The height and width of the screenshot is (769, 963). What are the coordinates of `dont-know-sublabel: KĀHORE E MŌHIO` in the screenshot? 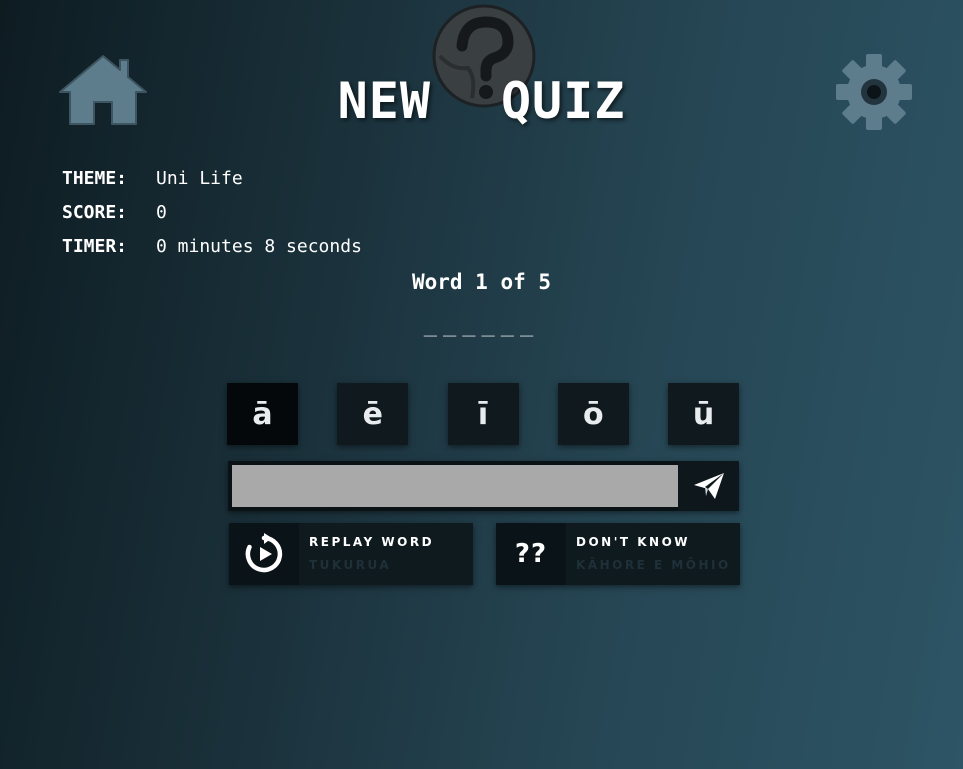 It's located at (653, 565).